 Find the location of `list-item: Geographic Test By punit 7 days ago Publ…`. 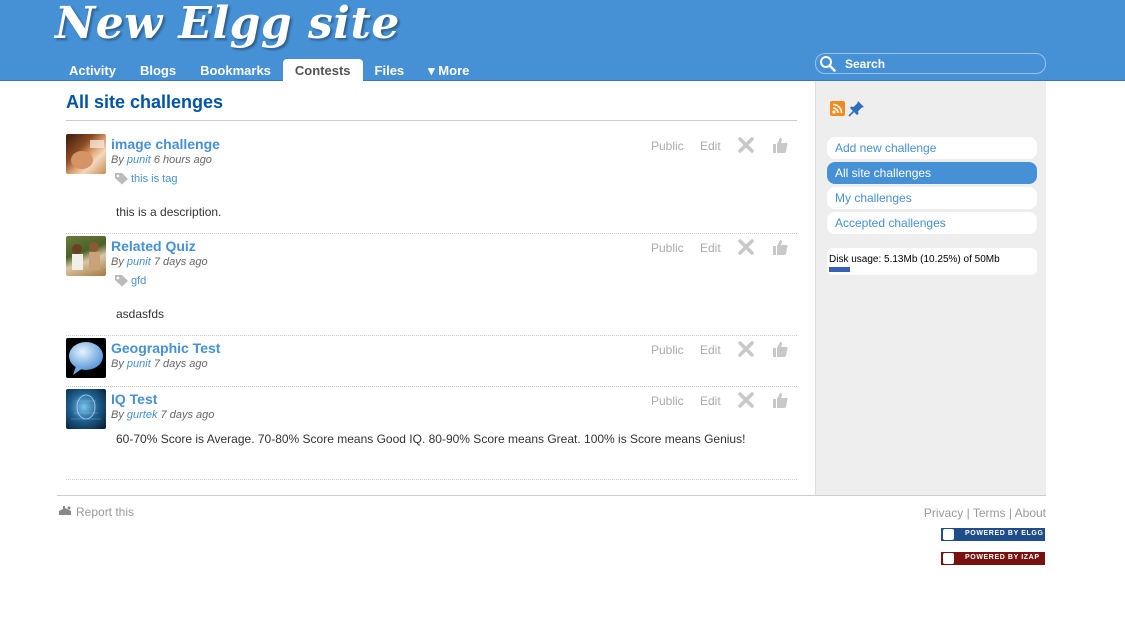

list-item: Geographic Test By punit 7 days ago Publ… is located at coordinates (431, 362).